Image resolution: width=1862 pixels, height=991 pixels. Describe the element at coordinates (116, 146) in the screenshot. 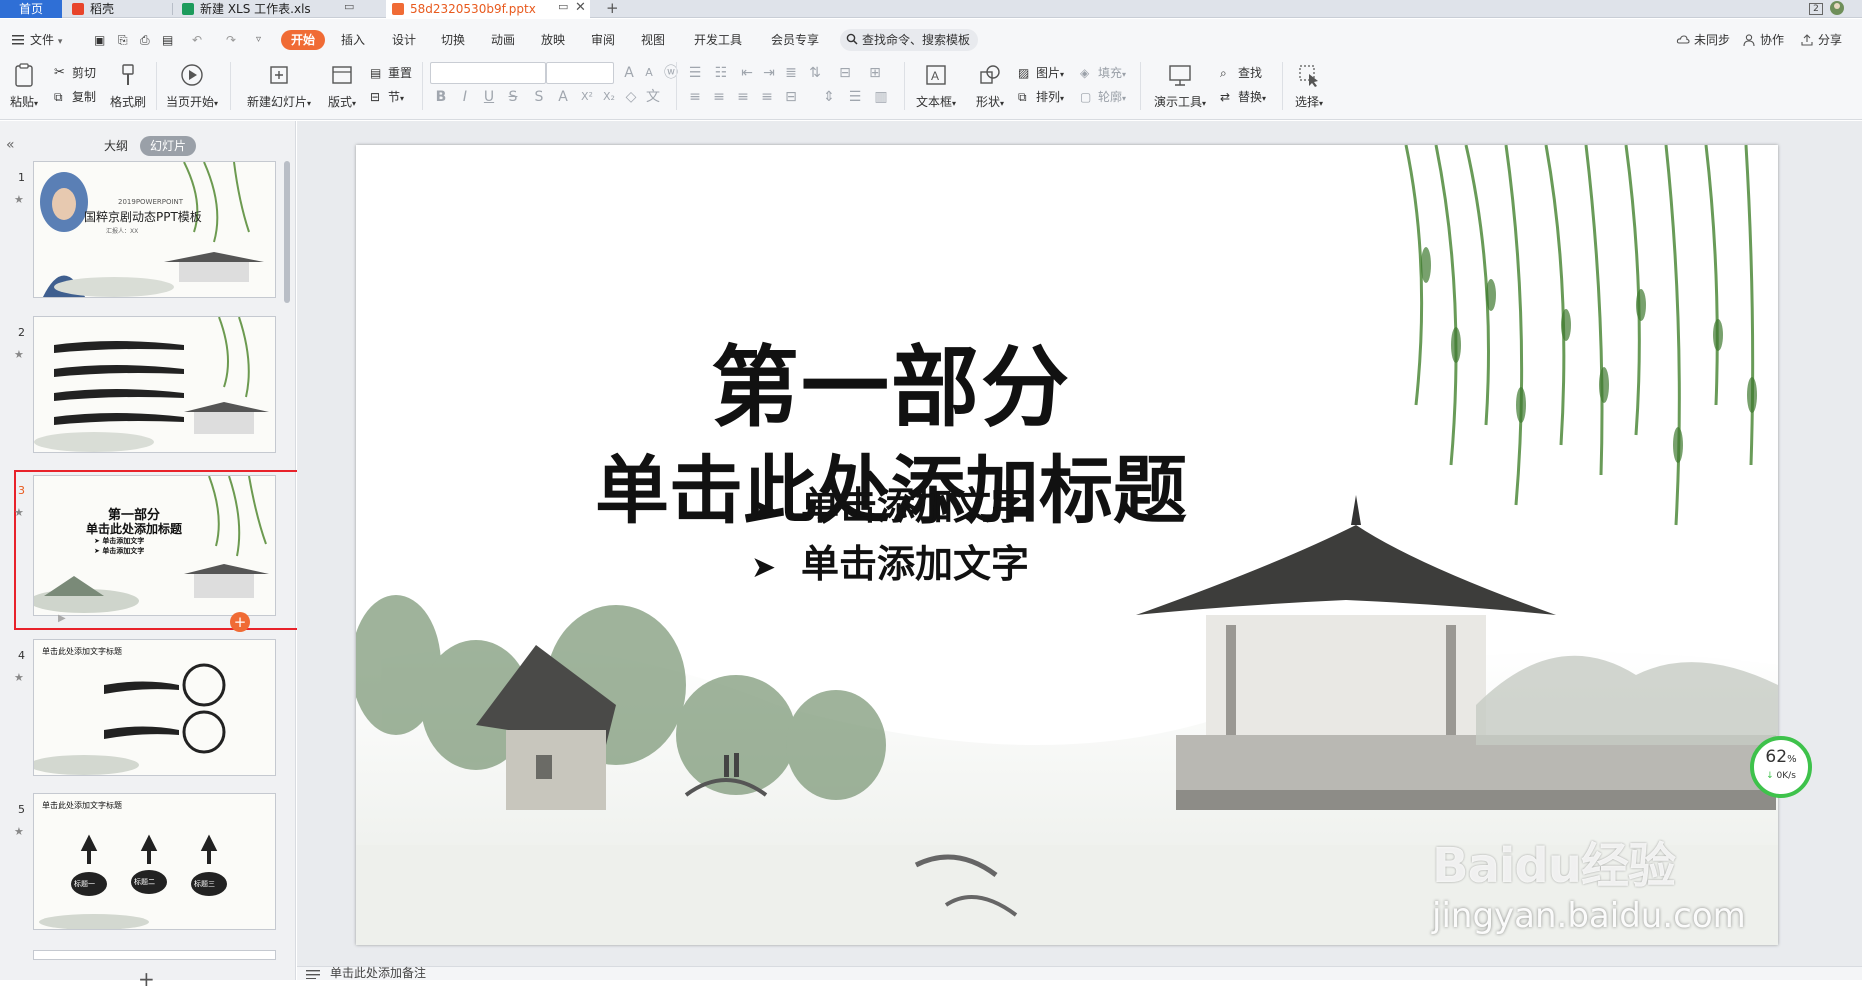

I see `tab-outline: 大纲` at that location.